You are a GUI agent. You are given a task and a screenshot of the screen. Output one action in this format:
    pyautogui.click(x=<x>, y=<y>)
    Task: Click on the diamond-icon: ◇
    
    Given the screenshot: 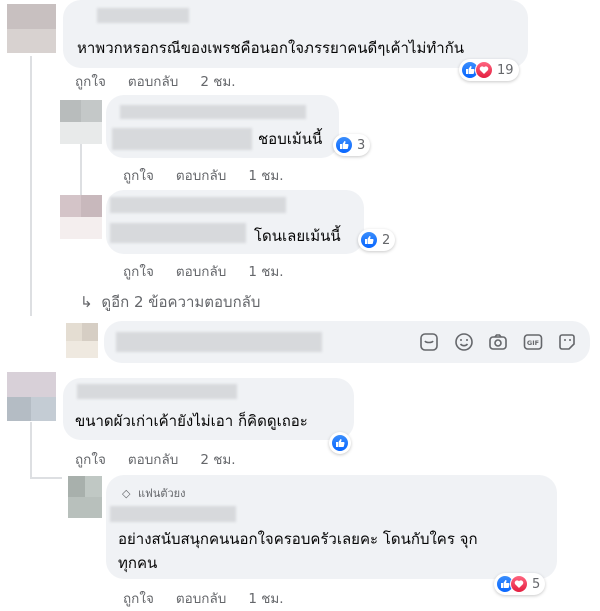 What is the action you would take?
    pyautogui.click(x=126, y=493)
    